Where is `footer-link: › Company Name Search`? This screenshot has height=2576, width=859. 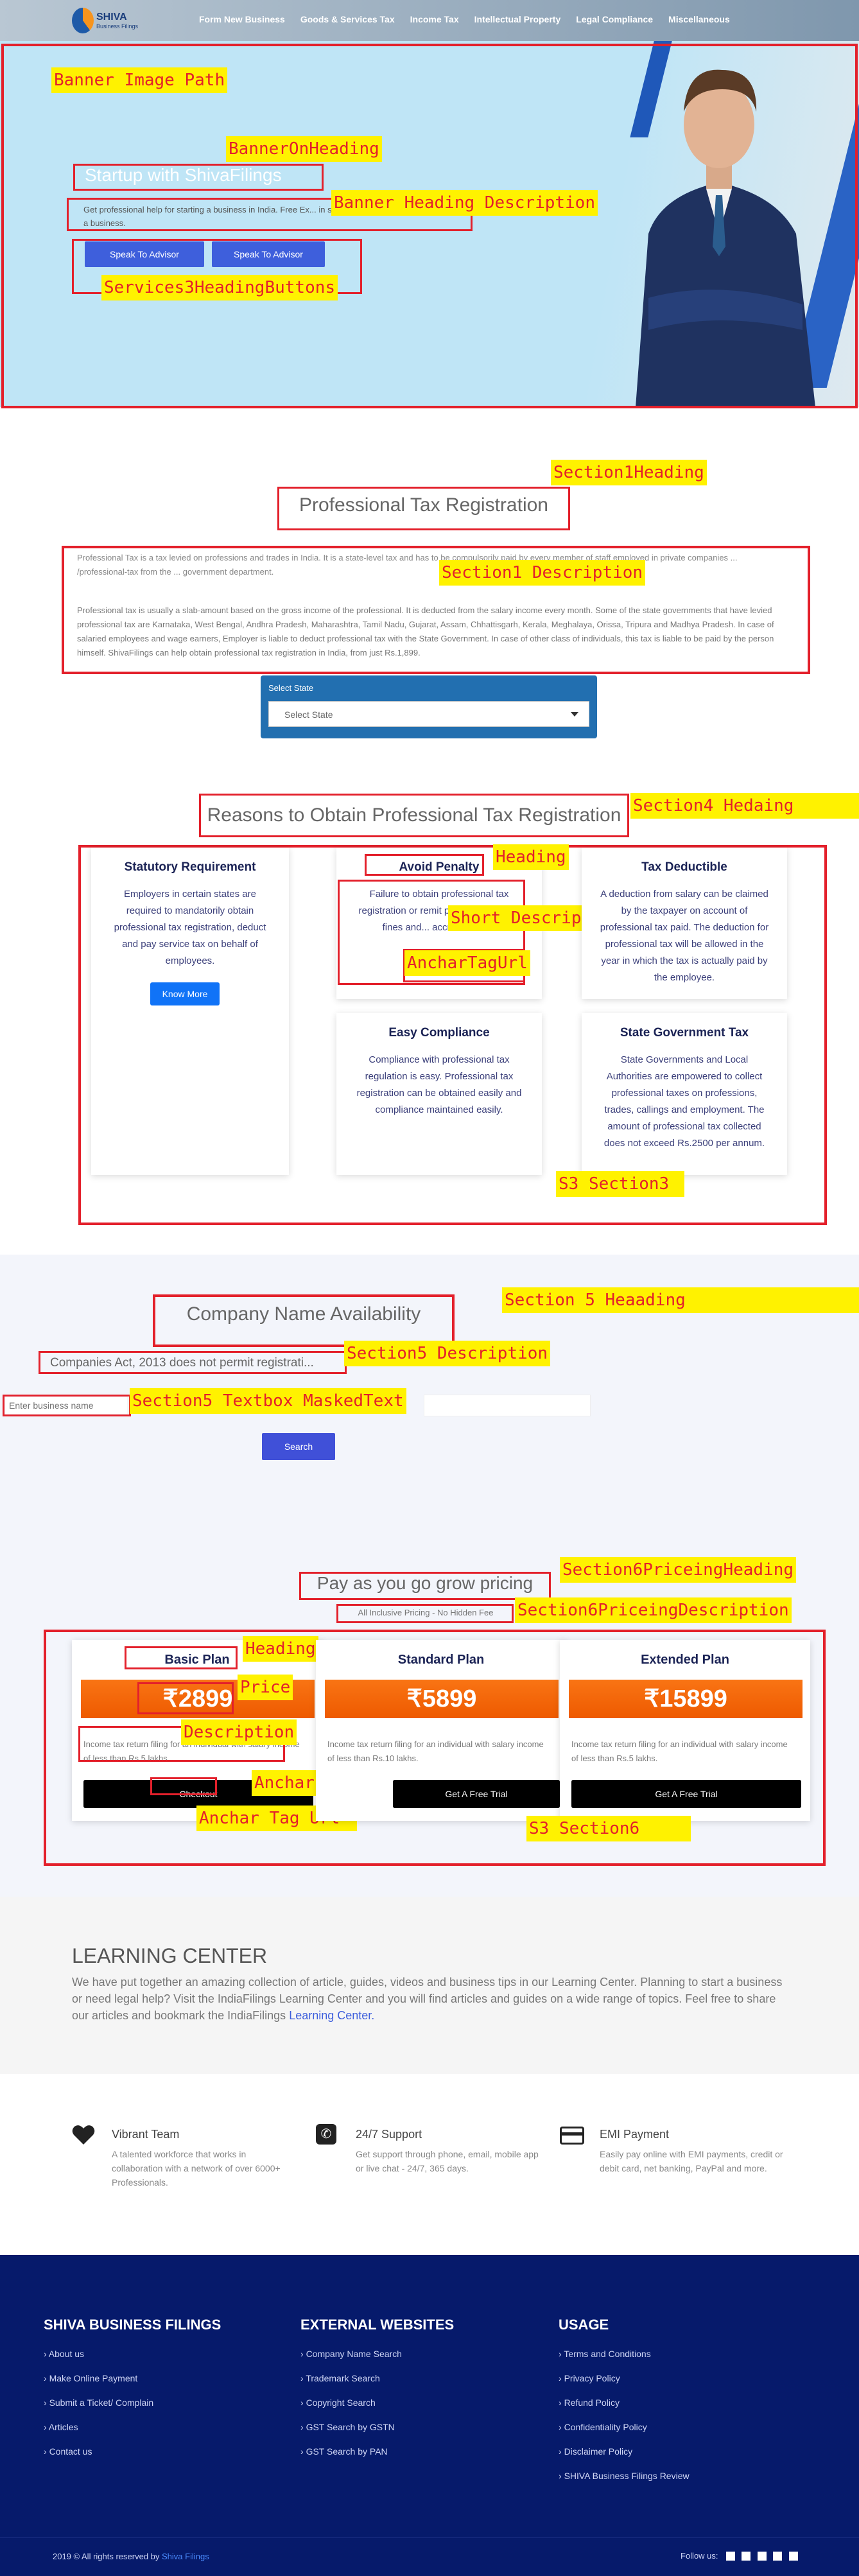
footer-link: › Company Name Search is located at coordinates (351, 2354).